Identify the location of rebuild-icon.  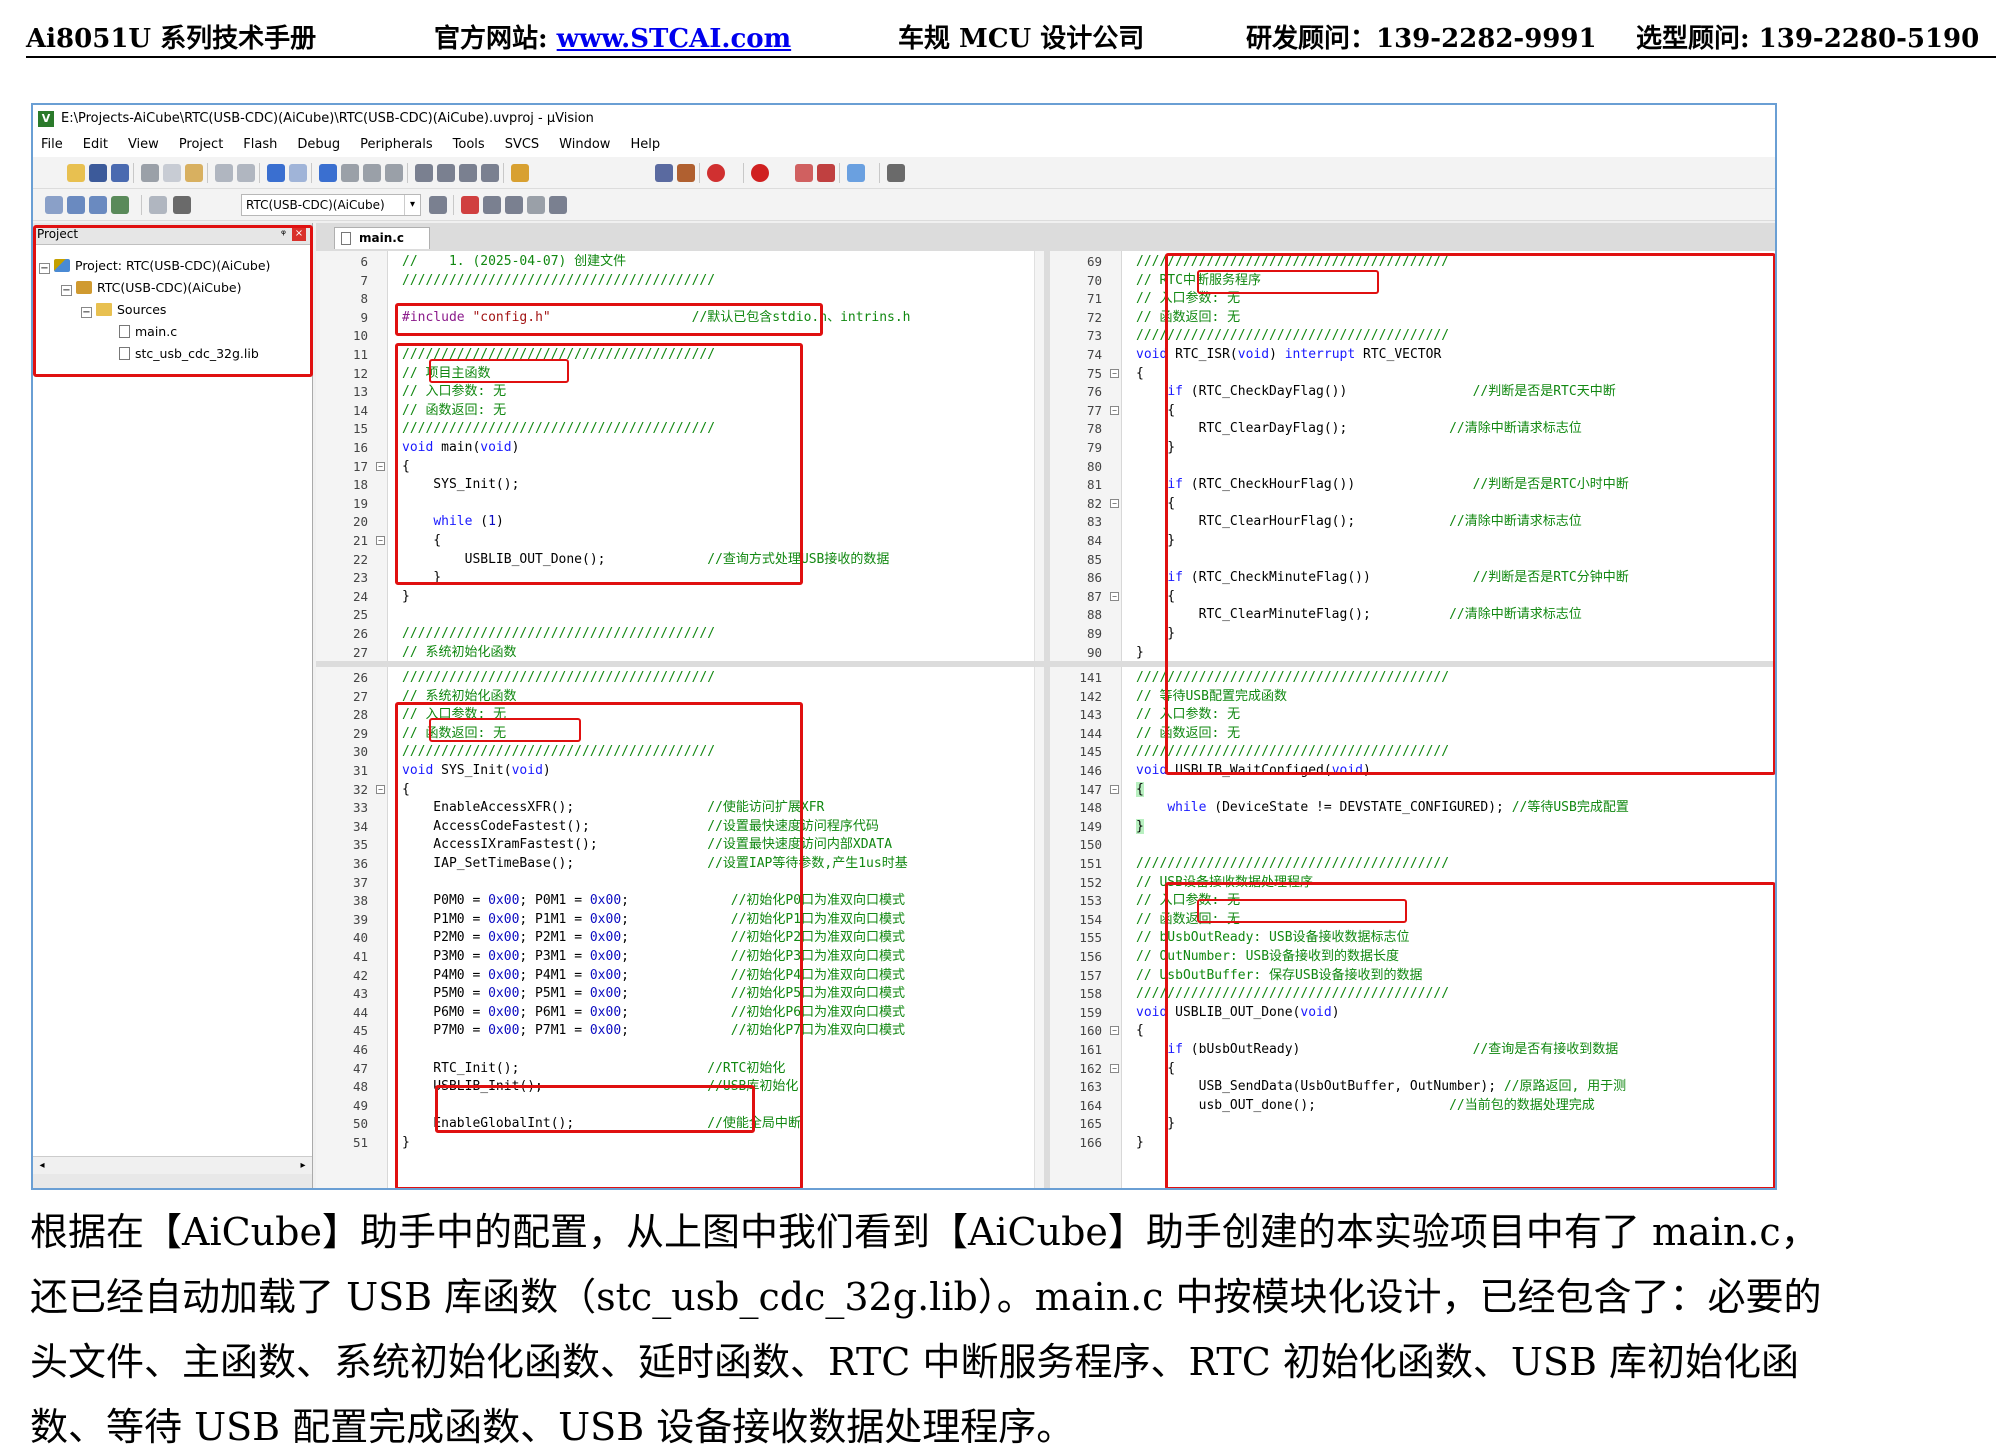
(98, 205).